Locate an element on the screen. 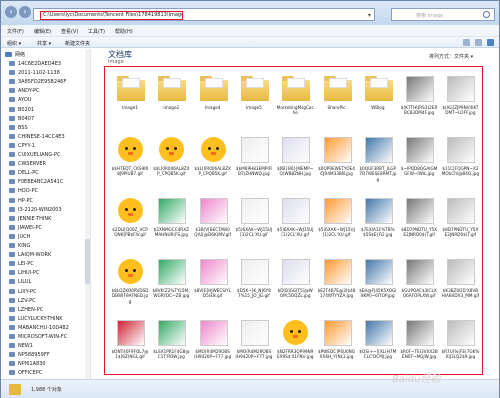 Image resolution: width=500 pixels, height=398 pixels. sidebar-item-computer: I3-2120-WIN2003 is located at coordinates (35, 210).